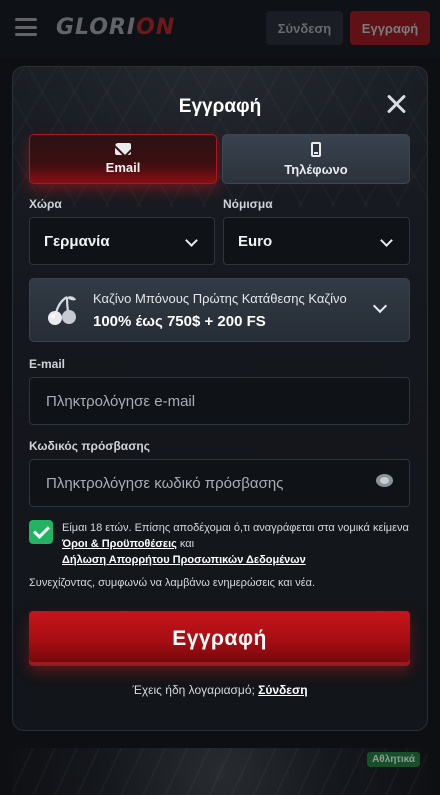 This screenshot has height=795, width=440. I want to click on site-logo: GLORION, so click(115, 27).